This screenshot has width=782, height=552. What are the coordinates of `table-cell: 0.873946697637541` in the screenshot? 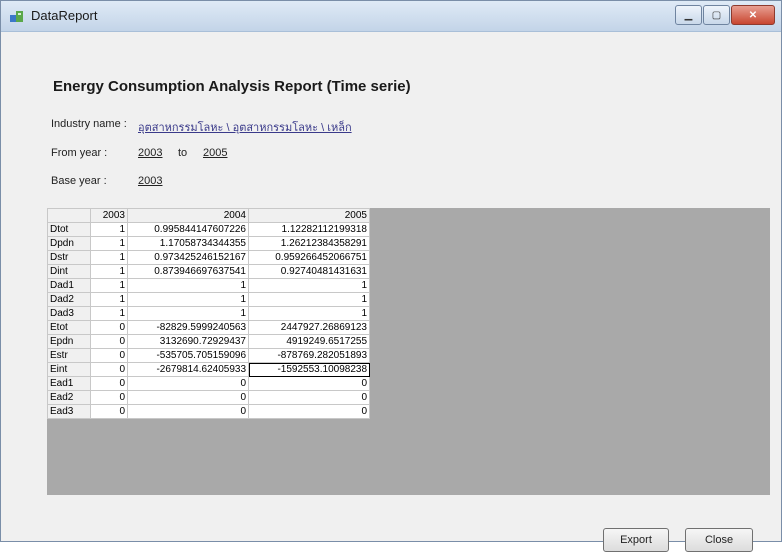 It's located at (188, 271).